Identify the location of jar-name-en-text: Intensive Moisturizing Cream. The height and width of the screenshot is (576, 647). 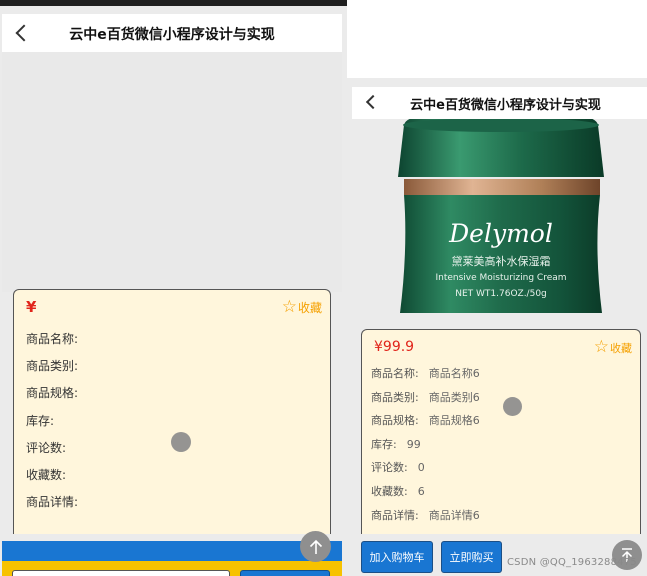
(500, 278).